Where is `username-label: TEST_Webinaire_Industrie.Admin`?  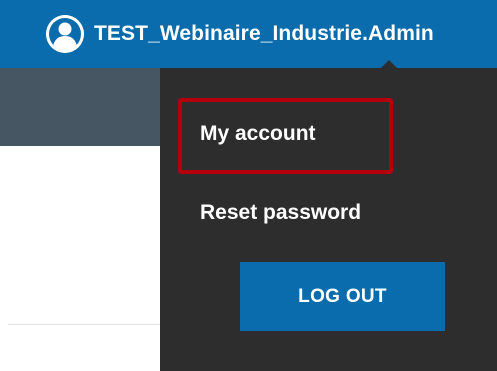 username-label: TEST_Webinaire_Industrie.Admin is located at coordinates (264, 33).